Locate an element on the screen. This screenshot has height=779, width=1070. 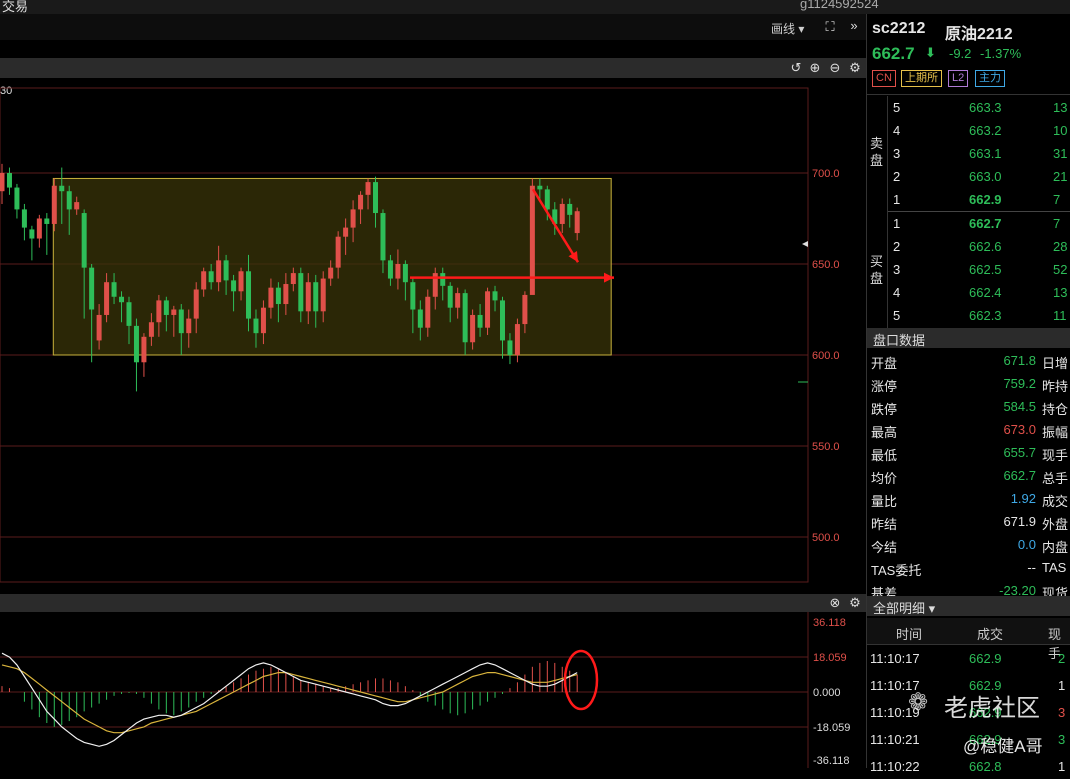
col-time: 时间 is located at coordinates (909, 634).